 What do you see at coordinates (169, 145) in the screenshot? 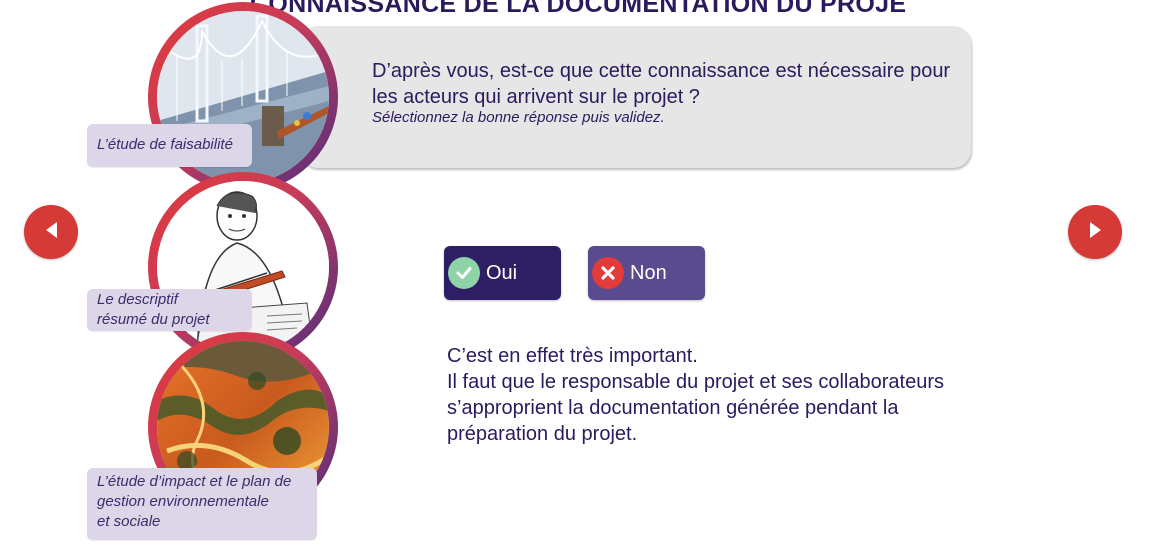
I see `feasibility-study-caption: L’étude de faisabilité` at bounding box center [169, 145].